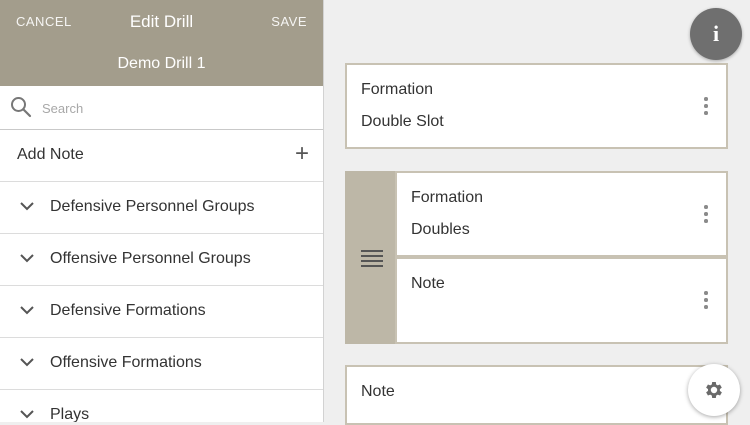 The image size is (750, 425). I want to click on drill-name: Demo Drill 1, so click(161, 64).